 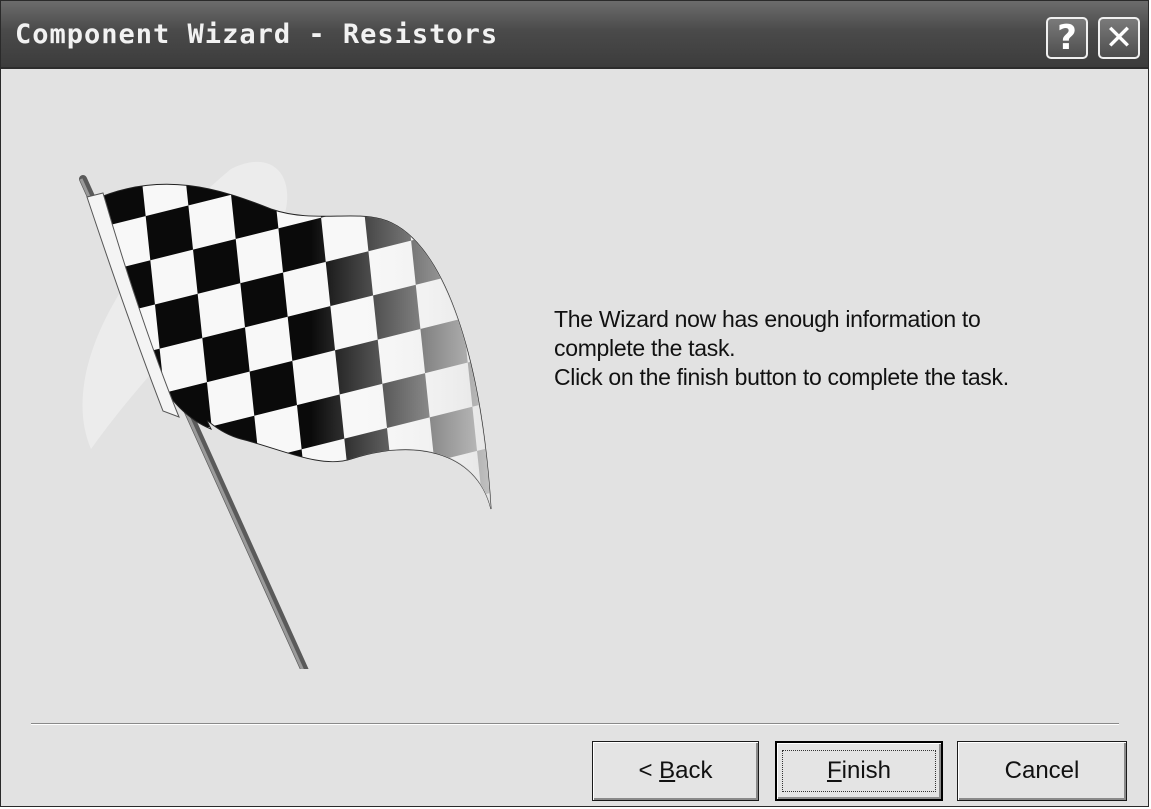 What do you see at coordinates (645, 348) in the screenshot?
I see `message-line-2: complete the task.` at bounding box center [645, 348].